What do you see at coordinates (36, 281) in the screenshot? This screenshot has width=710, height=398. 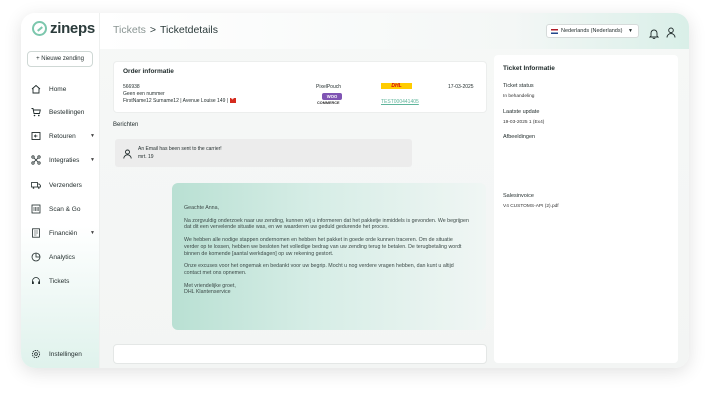 I see `headset-icon` at bounding box center [36, 281].